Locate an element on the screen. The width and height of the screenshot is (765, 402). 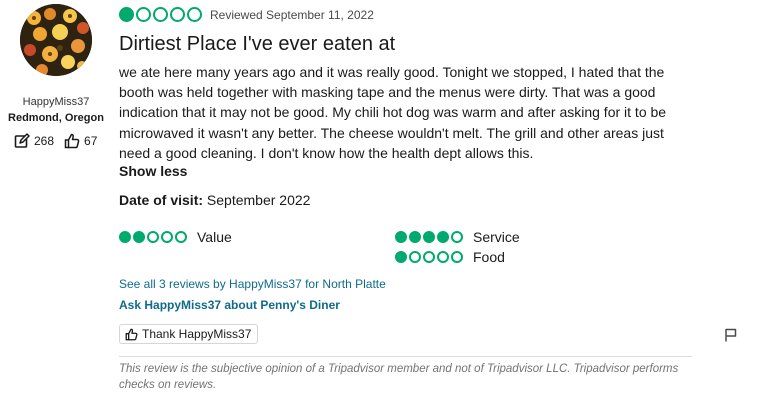
food-rating-bubbles is located at coordinates (430, 257).